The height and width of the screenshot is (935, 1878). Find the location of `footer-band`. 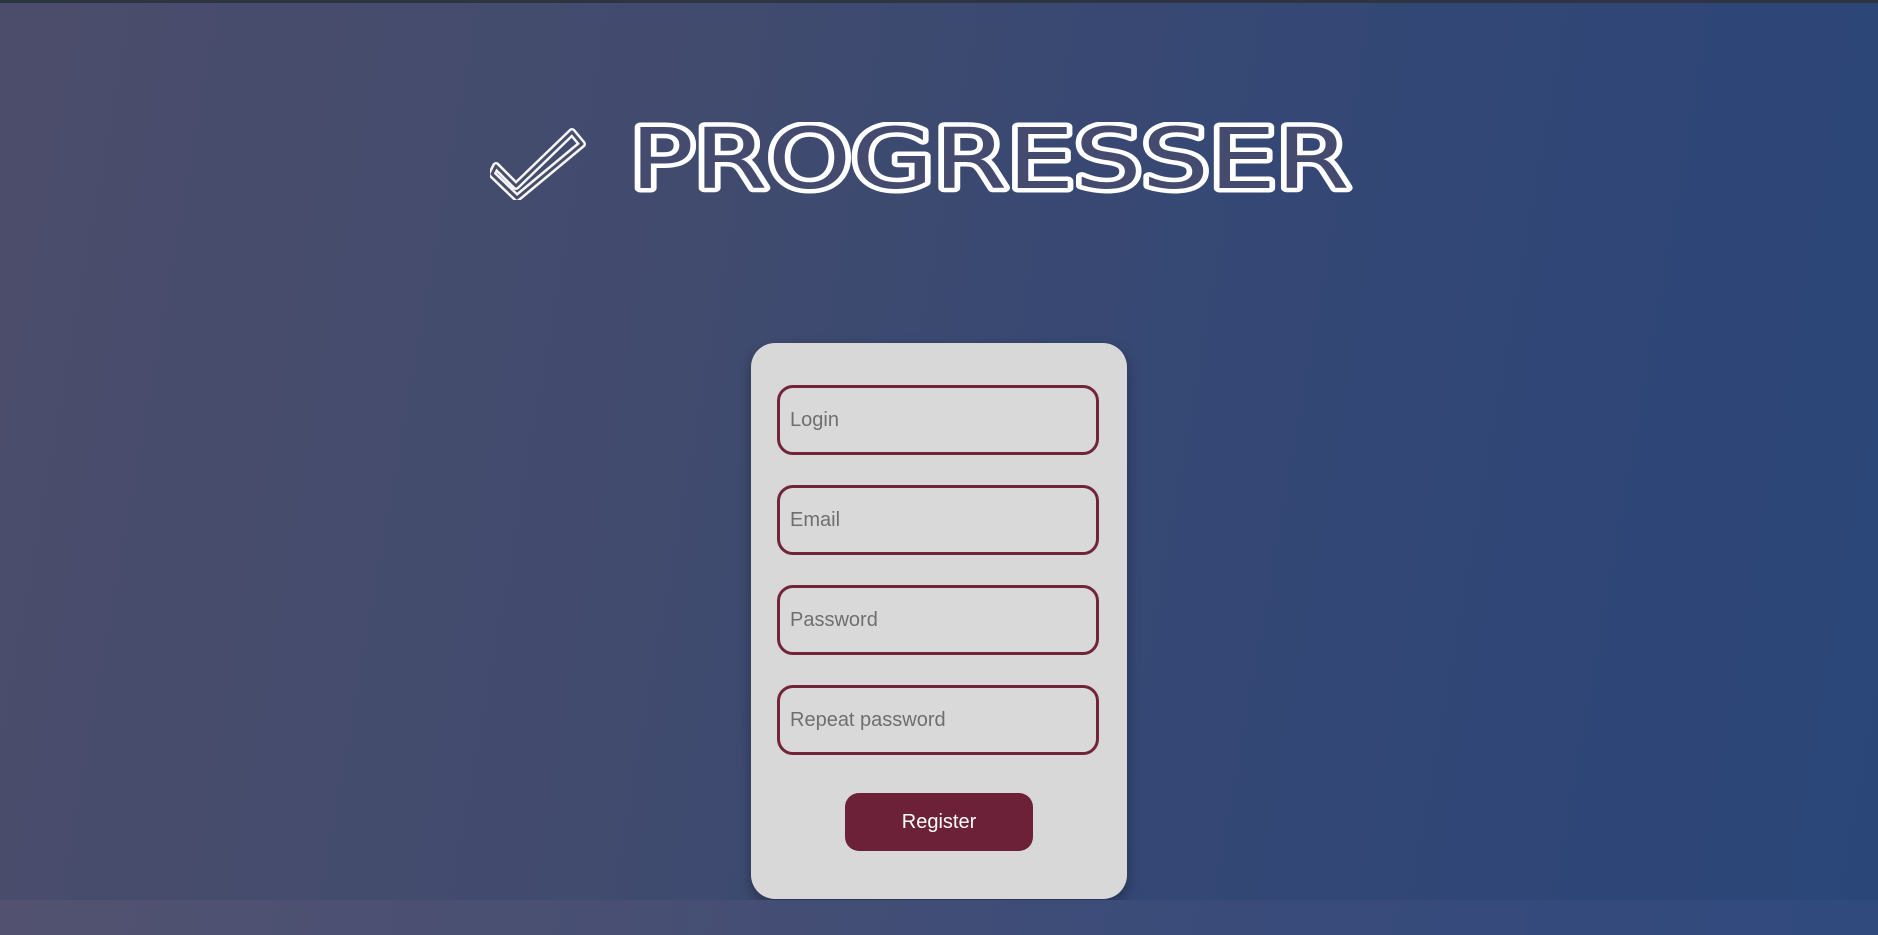

footer-band is located at coordinates (939, 917).